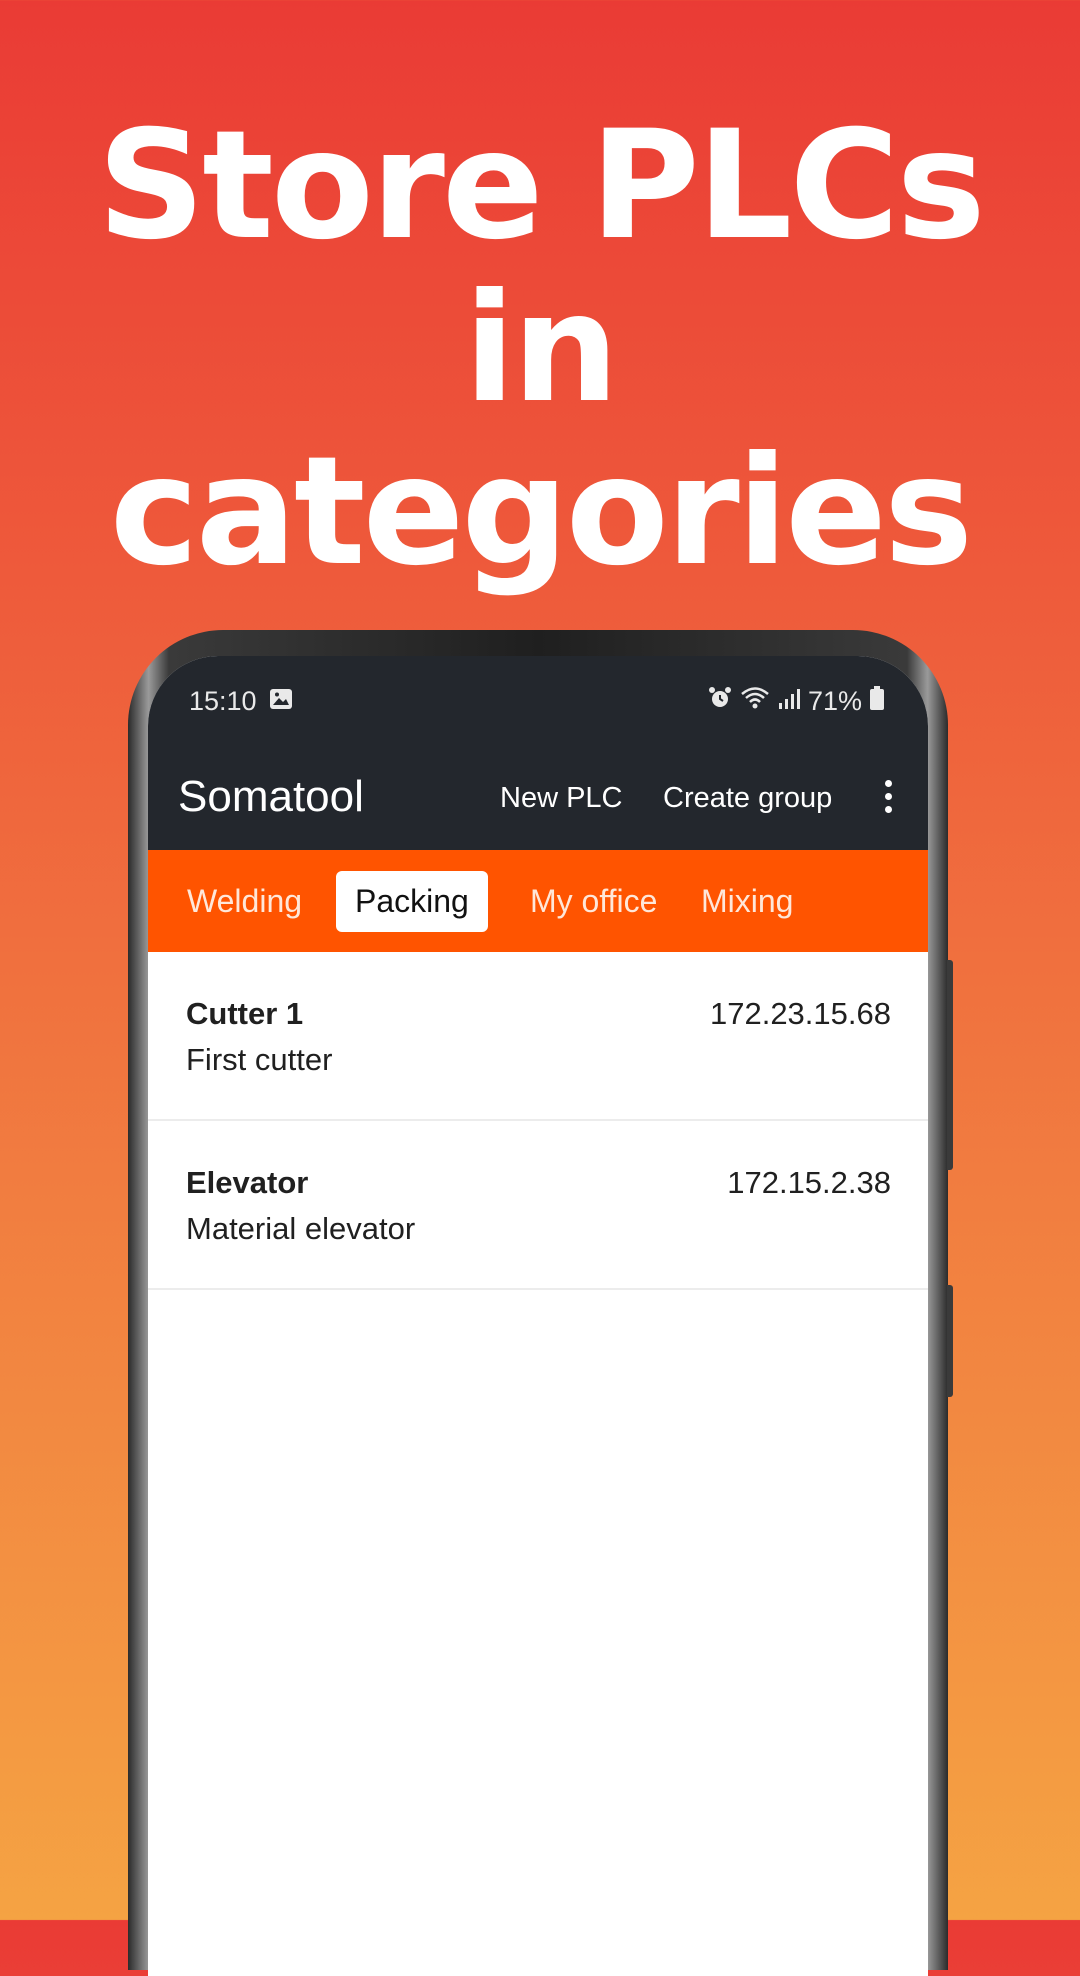 This screenshot has width=1080, height=1976. I want to click on status-bar: 15:10 71%, so click(538, 701).